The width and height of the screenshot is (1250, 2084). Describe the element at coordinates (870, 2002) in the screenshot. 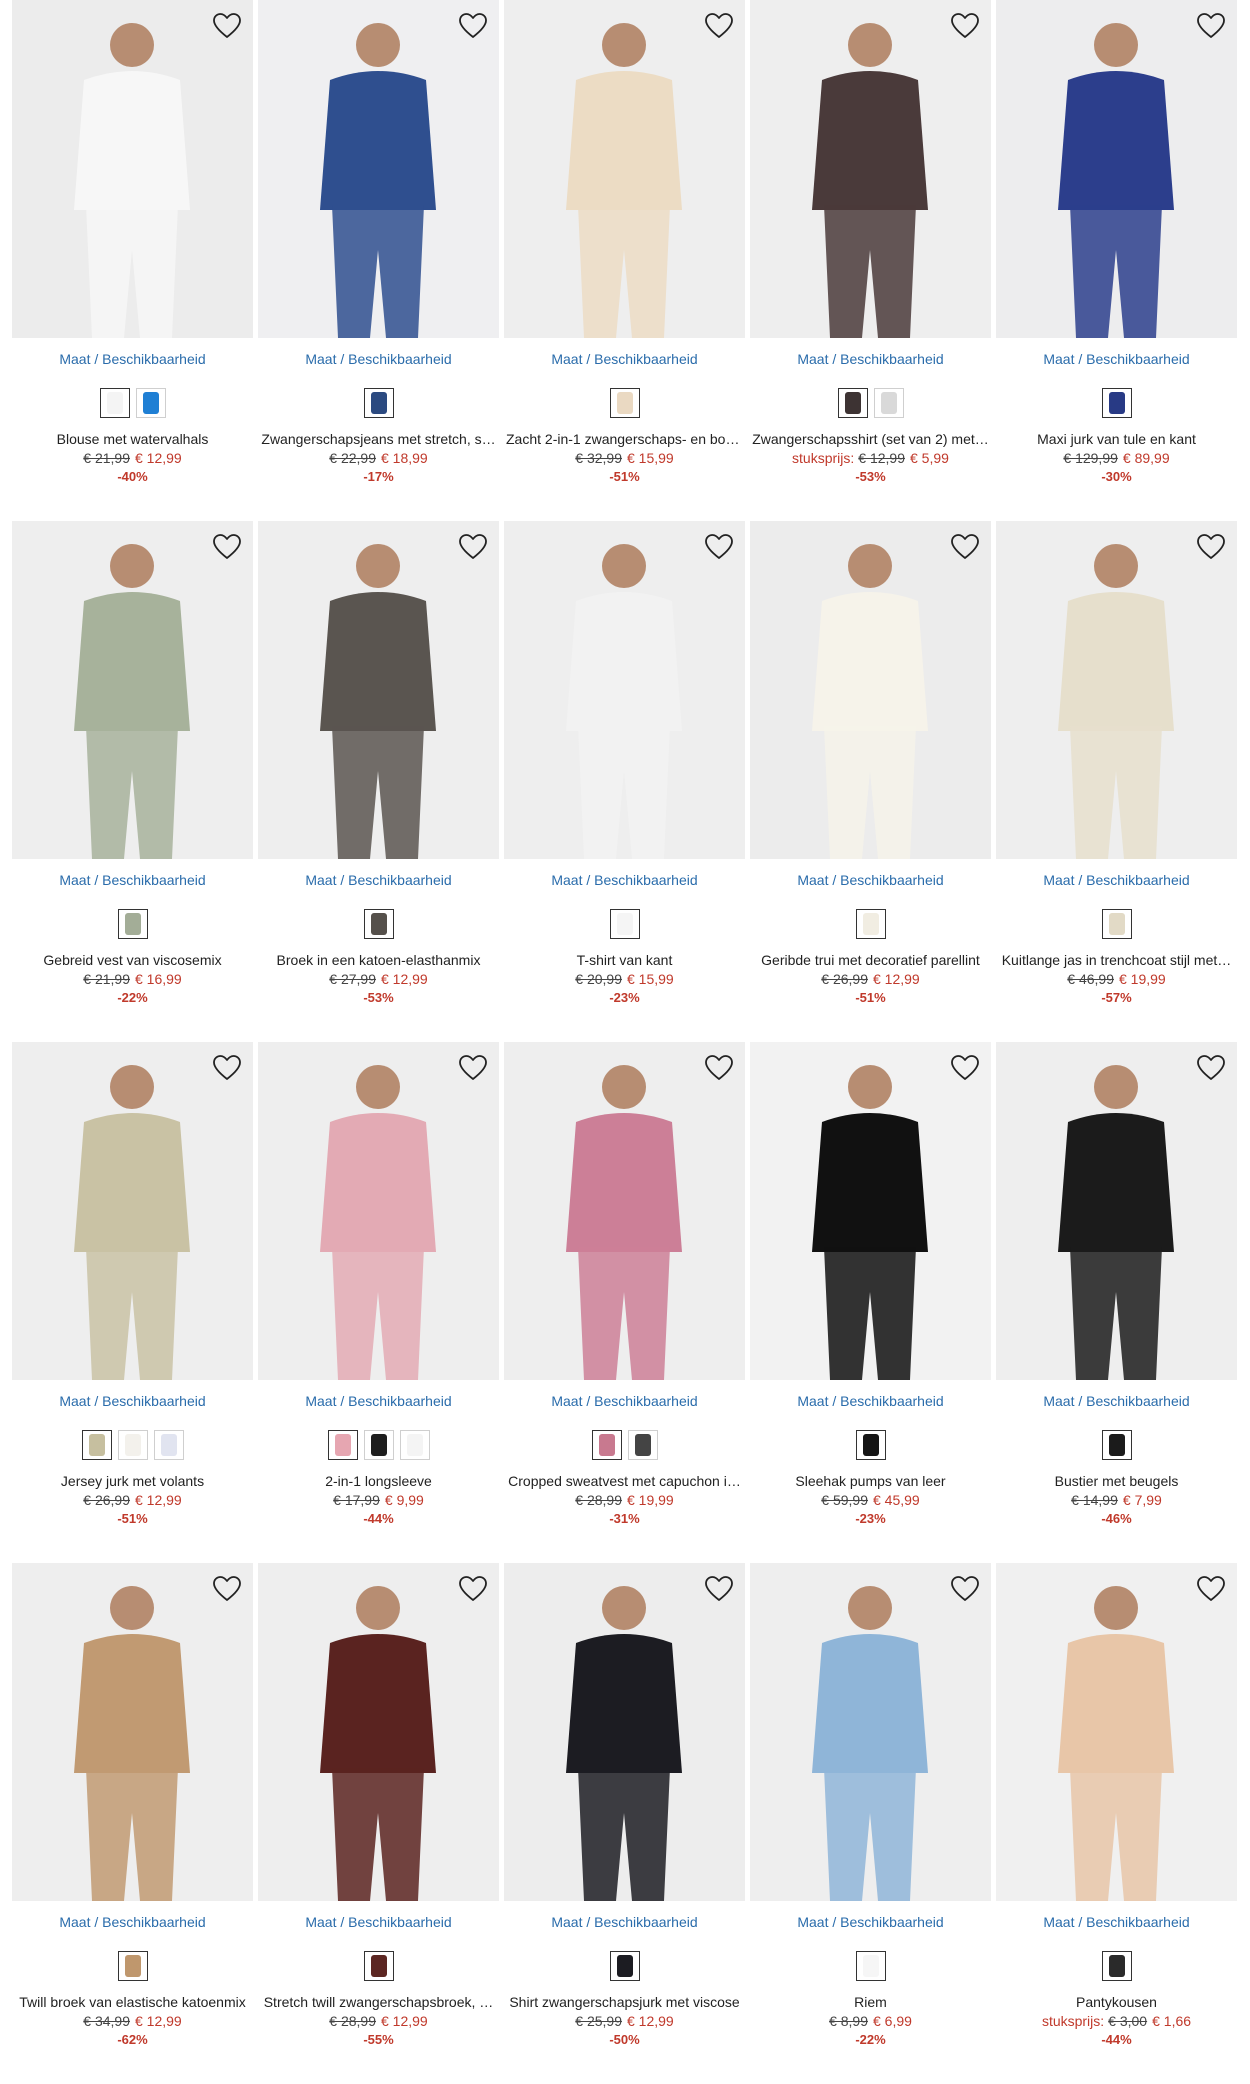

I see `product-name: Riem` at that location.